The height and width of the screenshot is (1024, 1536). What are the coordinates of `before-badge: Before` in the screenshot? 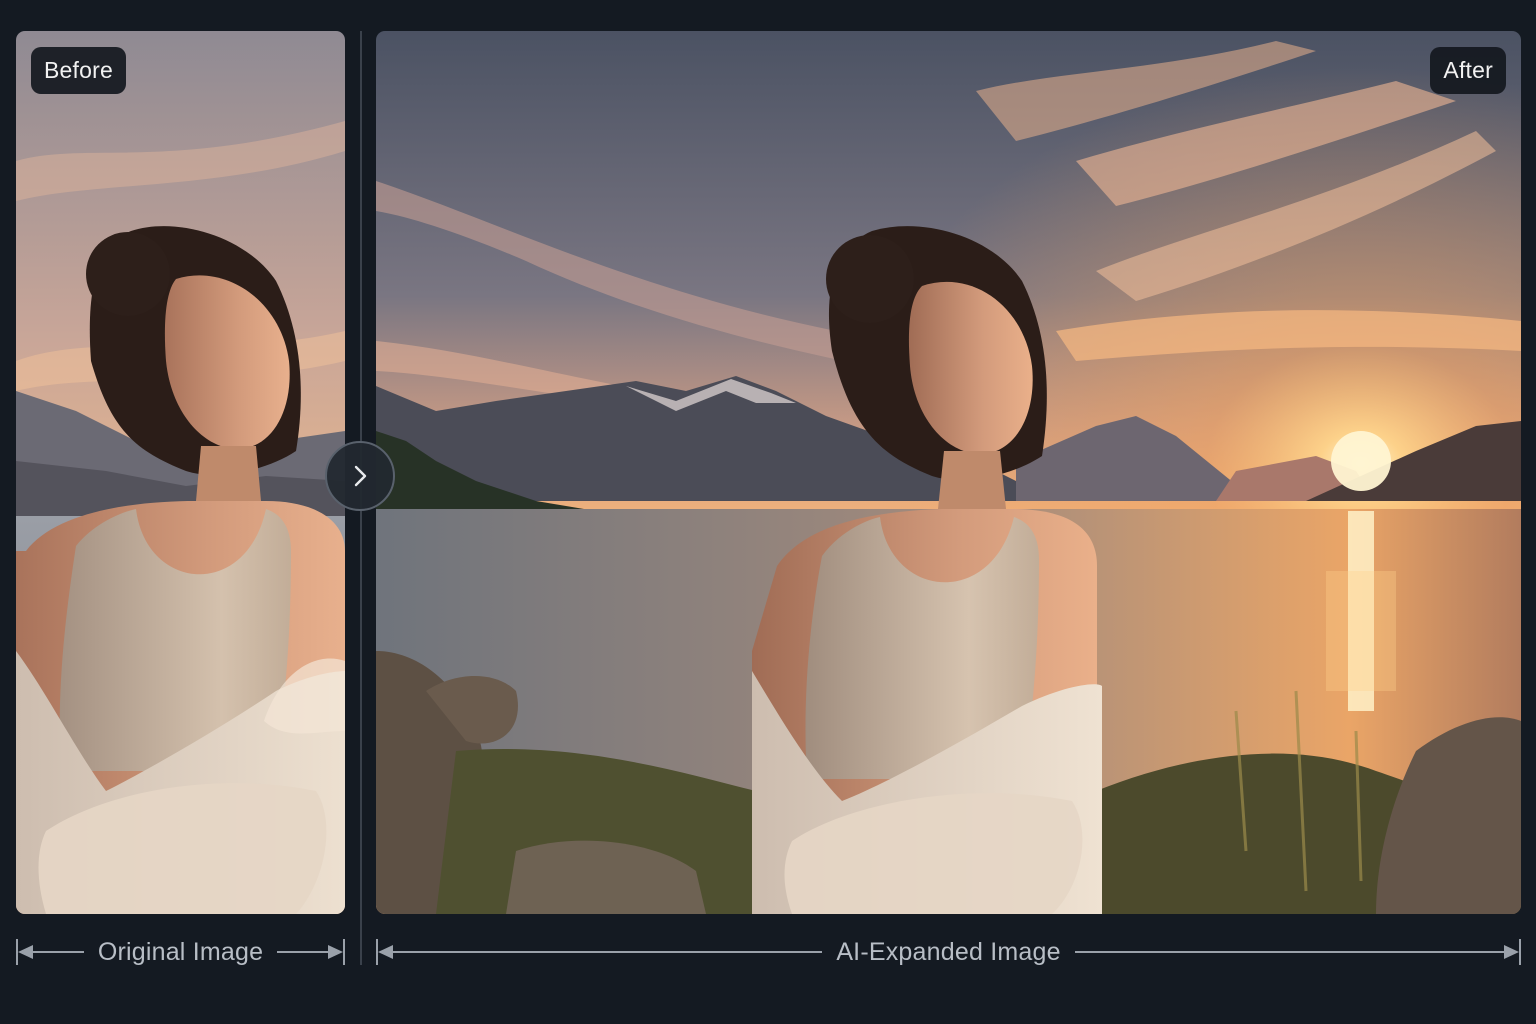 It's located at (78, 70).